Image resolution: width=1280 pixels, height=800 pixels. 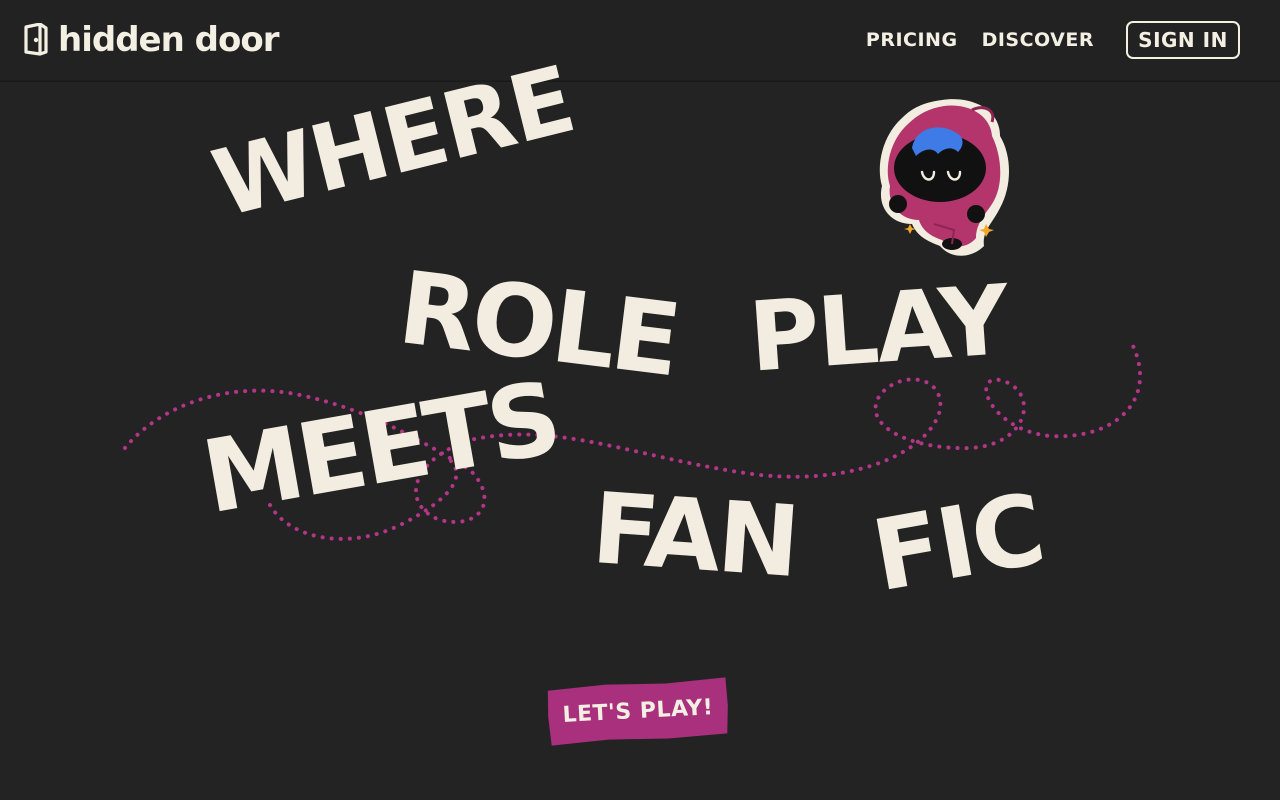 I want to click on top-navigation-bar: hidden door PRICING DISCOVER SIGN IN, so click(x=640, y=40).